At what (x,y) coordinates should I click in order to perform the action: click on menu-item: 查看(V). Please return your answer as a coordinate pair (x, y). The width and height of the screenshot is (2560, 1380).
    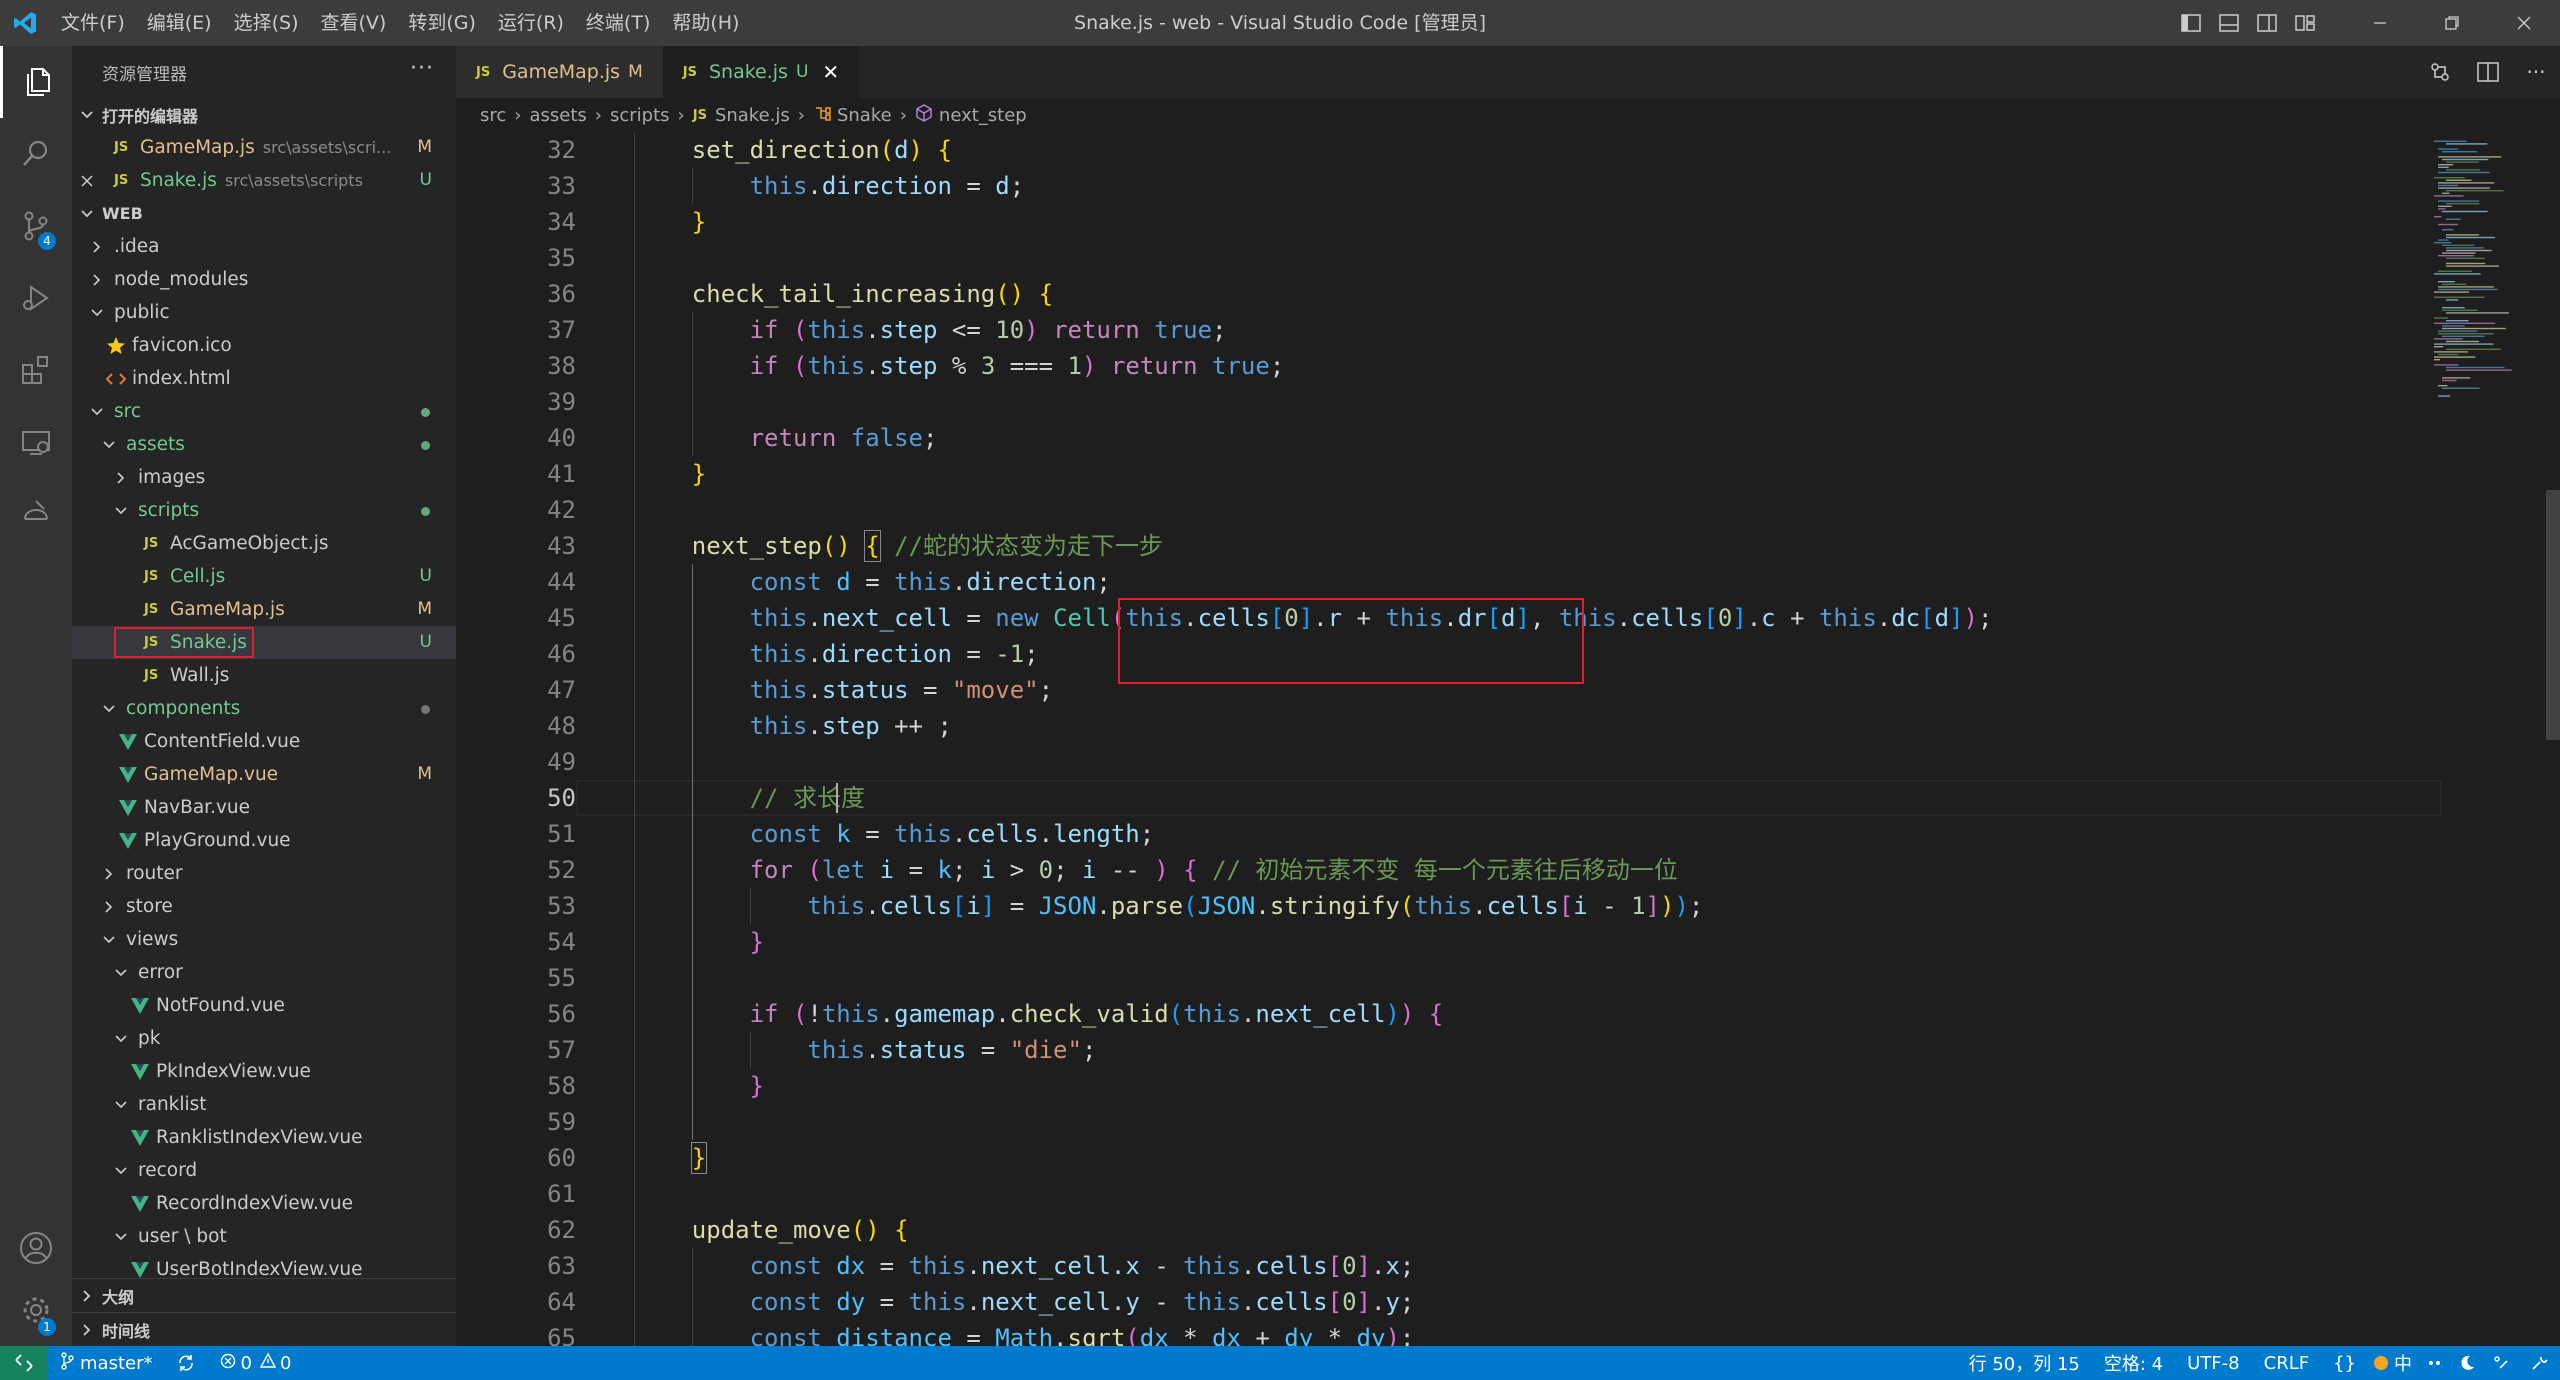
    Looking at the image, I should click on (354, 23).